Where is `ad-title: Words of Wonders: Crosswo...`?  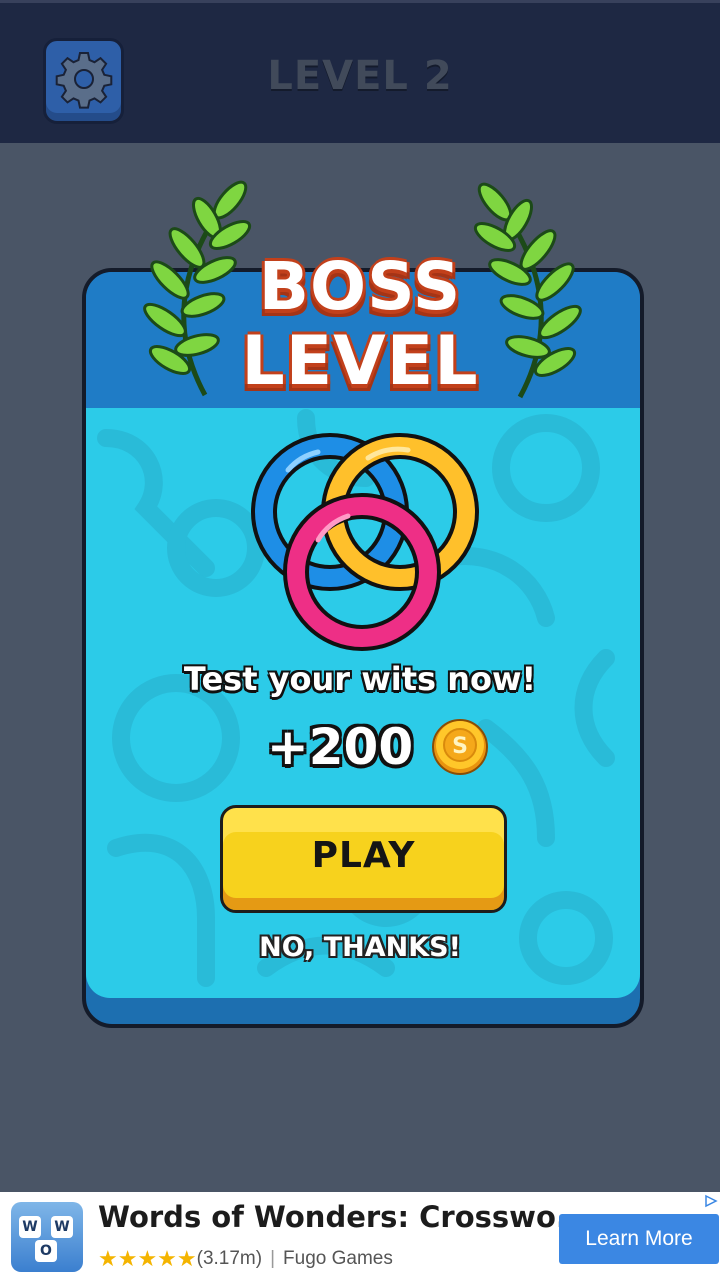
ad-title: Words of Wonders: Crosswo... is located at coordinates (343, 1217).